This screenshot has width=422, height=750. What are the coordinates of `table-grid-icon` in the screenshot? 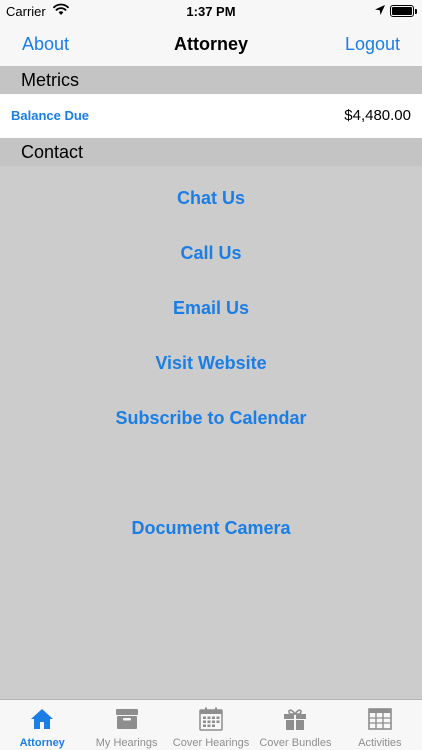 It's located at (380, 719).